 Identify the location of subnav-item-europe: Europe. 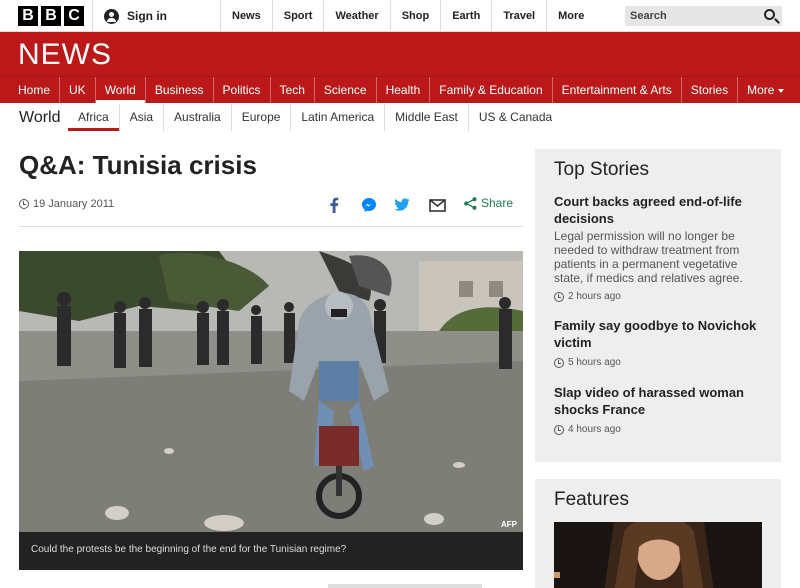
(260, 117).